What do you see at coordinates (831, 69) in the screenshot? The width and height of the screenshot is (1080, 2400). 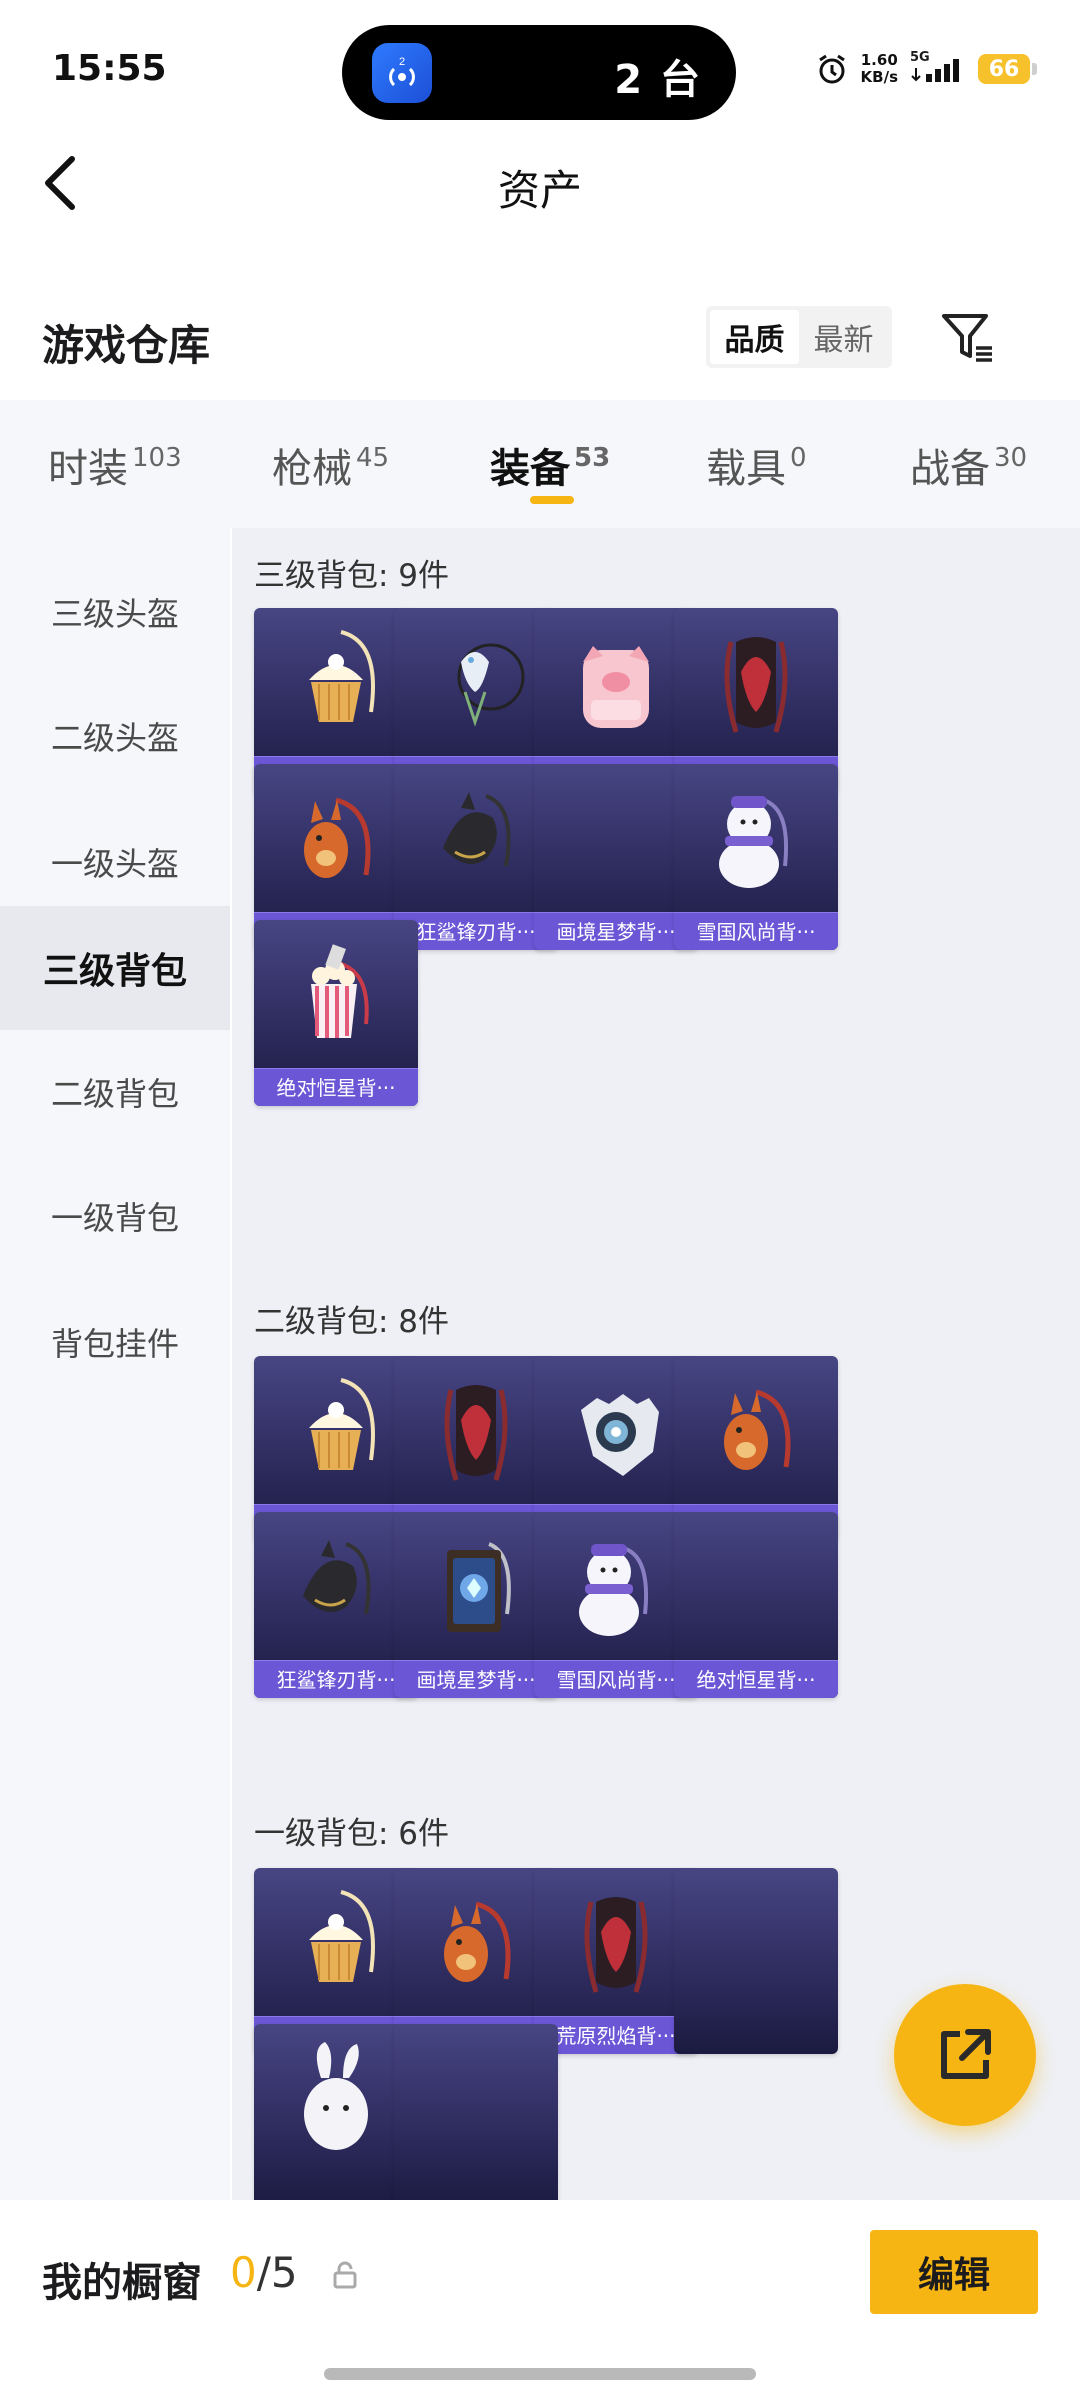 I see `alarm-icon` at bounding box center [831, 69].